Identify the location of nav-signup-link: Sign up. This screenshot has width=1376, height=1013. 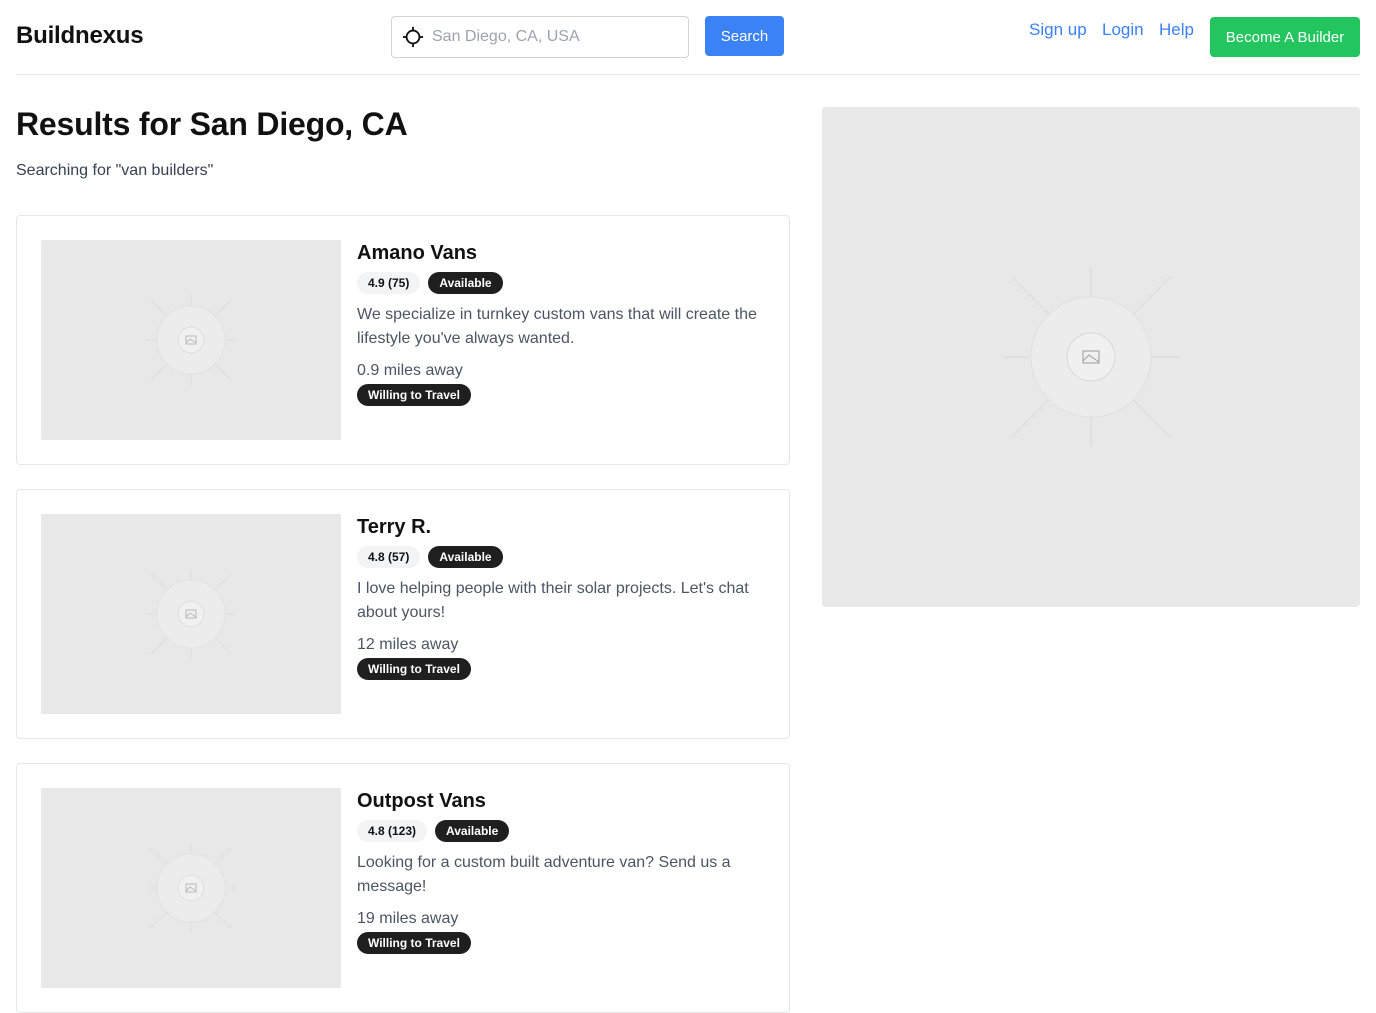
(1058, 30).